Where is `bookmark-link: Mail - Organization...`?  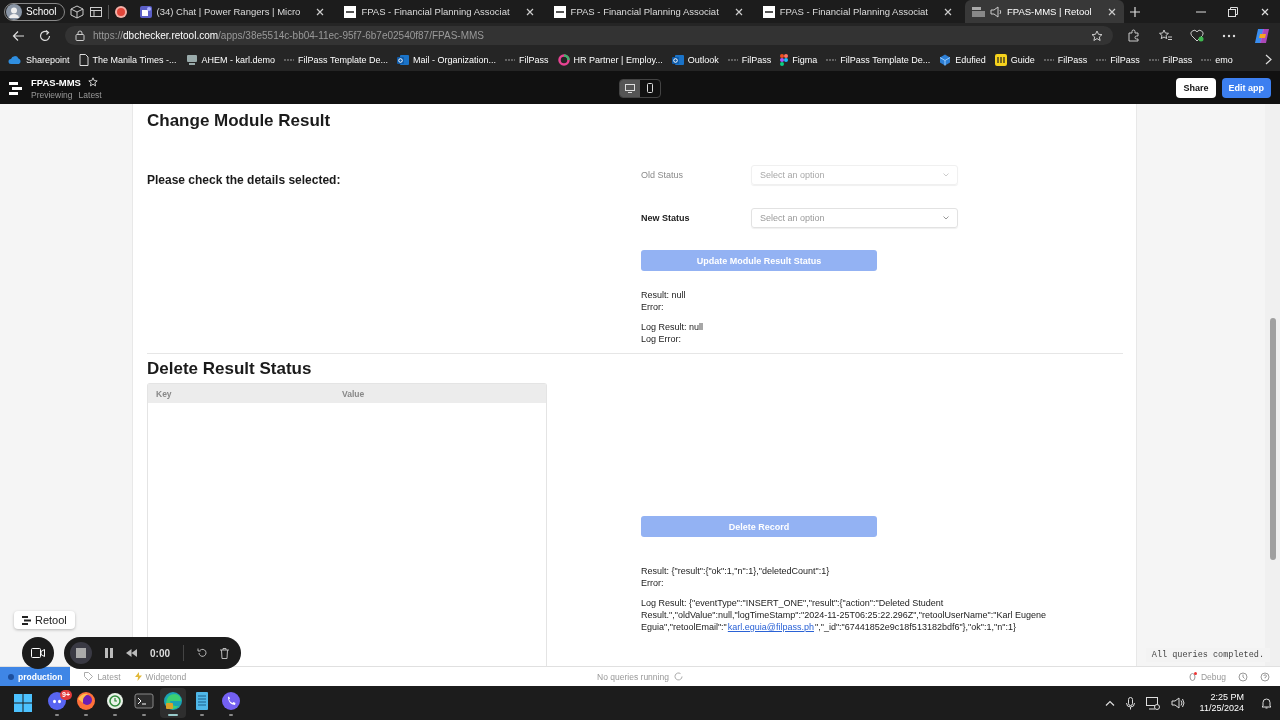
bookmark-link: Mail - Organization... is located at coordinates (446, 59).